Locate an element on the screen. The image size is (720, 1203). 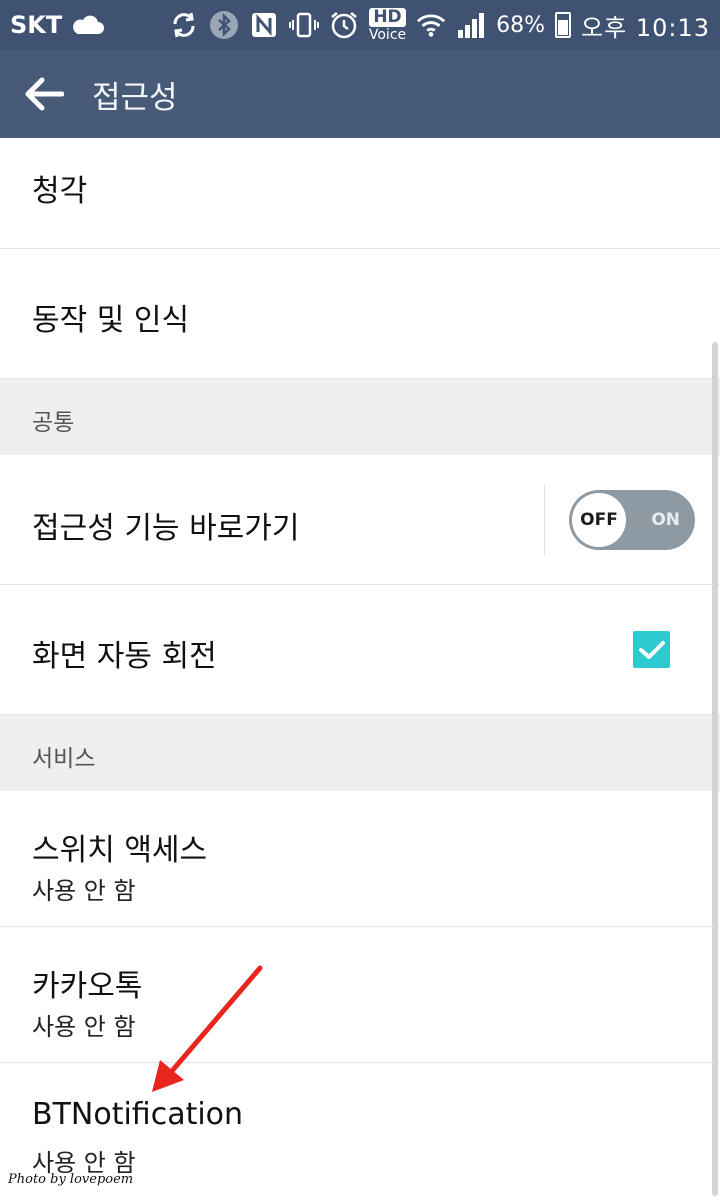
clock: 오후 10:13 is located at coordinates (645, 27).